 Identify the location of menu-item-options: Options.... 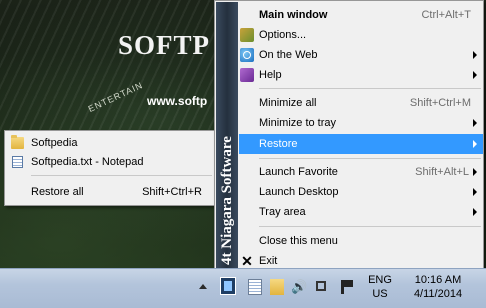
(361, 35).